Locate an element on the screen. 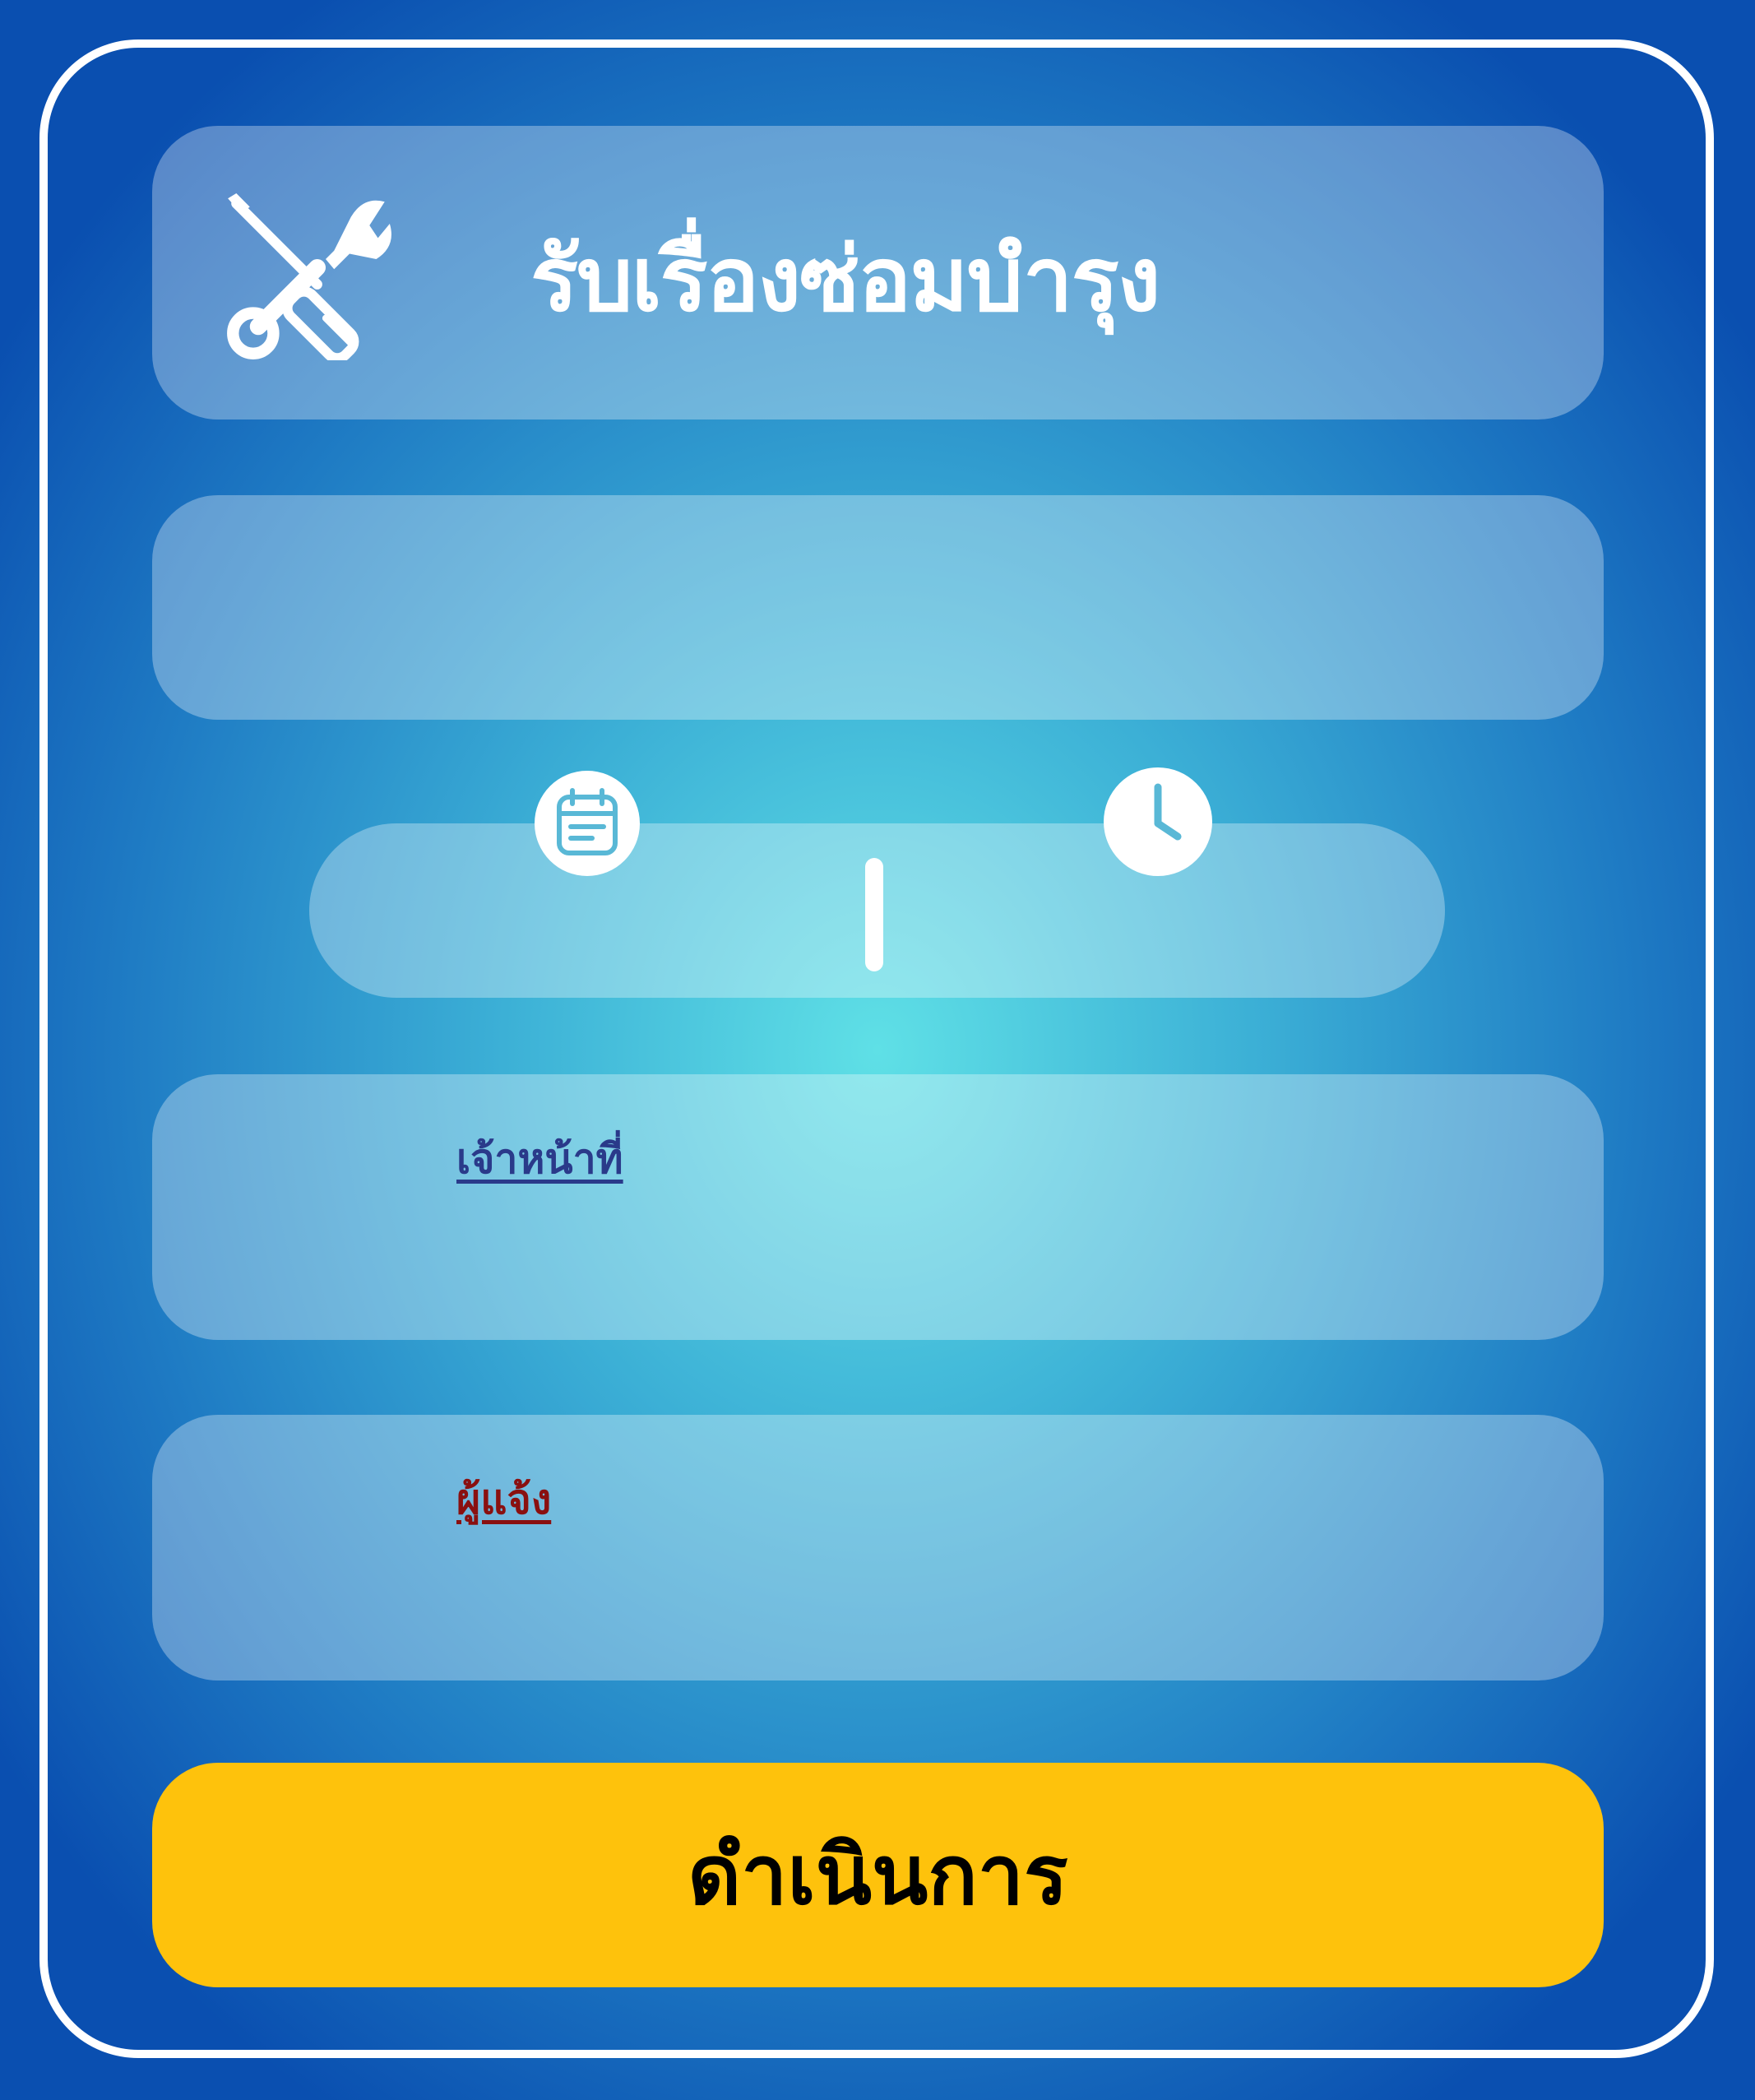 The width and height of the screenshot is (1755, 2100). subject-input-panel is located at coordinates (878, 607).